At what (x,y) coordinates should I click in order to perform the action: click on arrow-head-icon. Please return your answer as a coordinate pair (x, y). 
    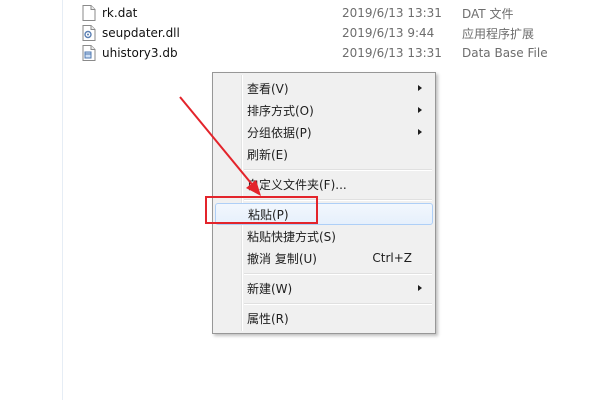
    Looking at the image, I should click on (253, 188).